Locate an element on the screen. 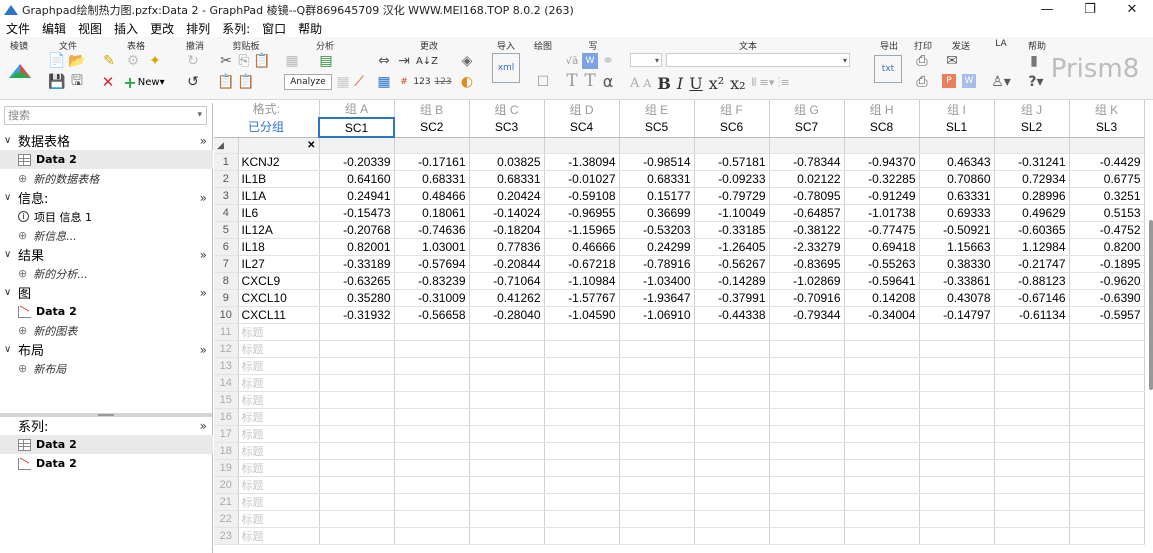 This screenshot has width=1153, height=553. word-send-icon: W is located at coordinates (969, 81).